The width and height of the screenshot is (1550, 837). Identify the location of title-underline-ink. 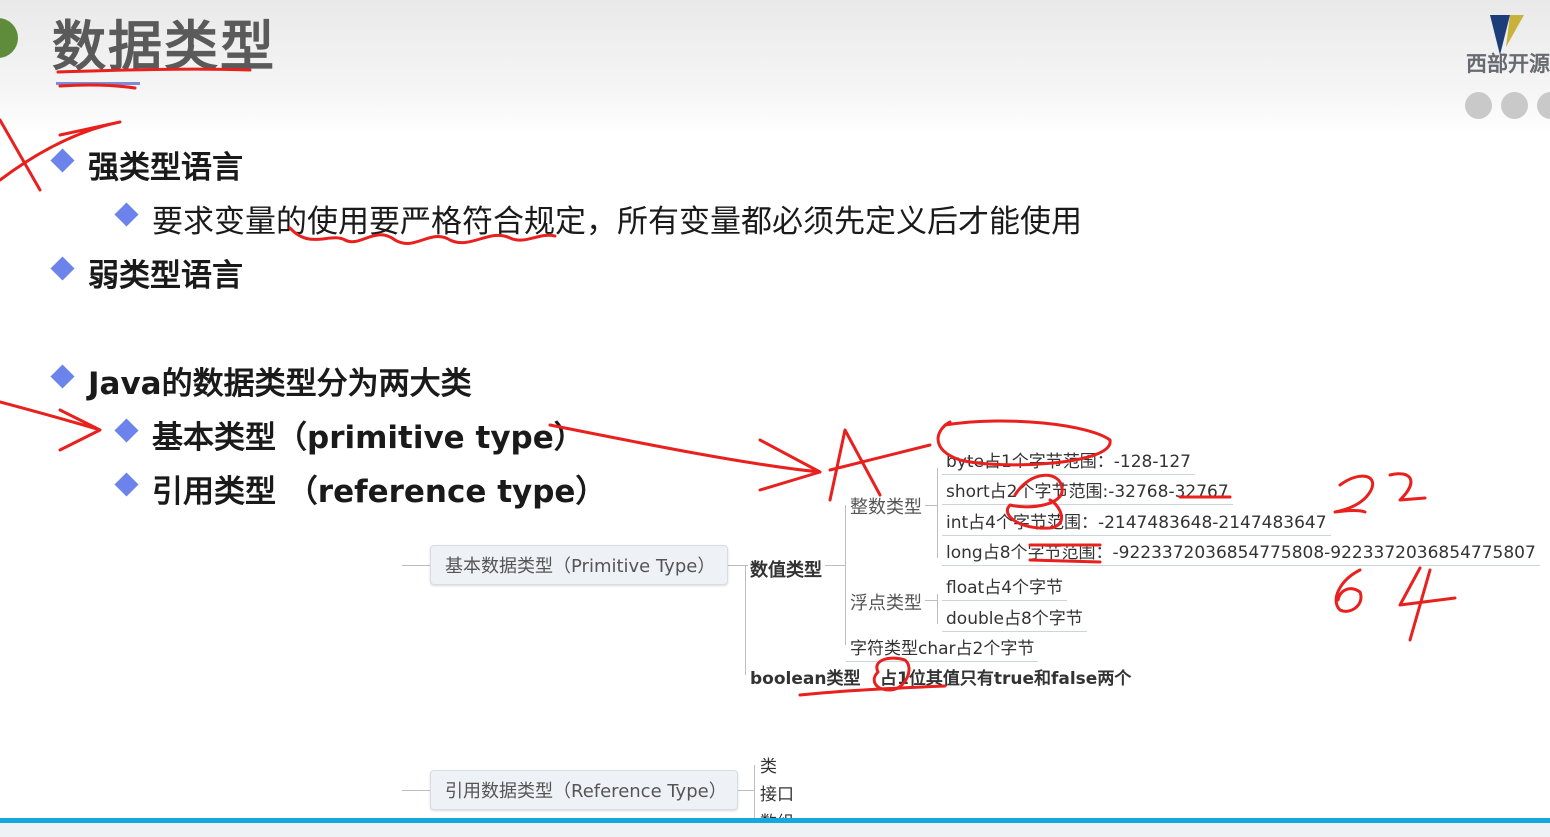
(154, 70).